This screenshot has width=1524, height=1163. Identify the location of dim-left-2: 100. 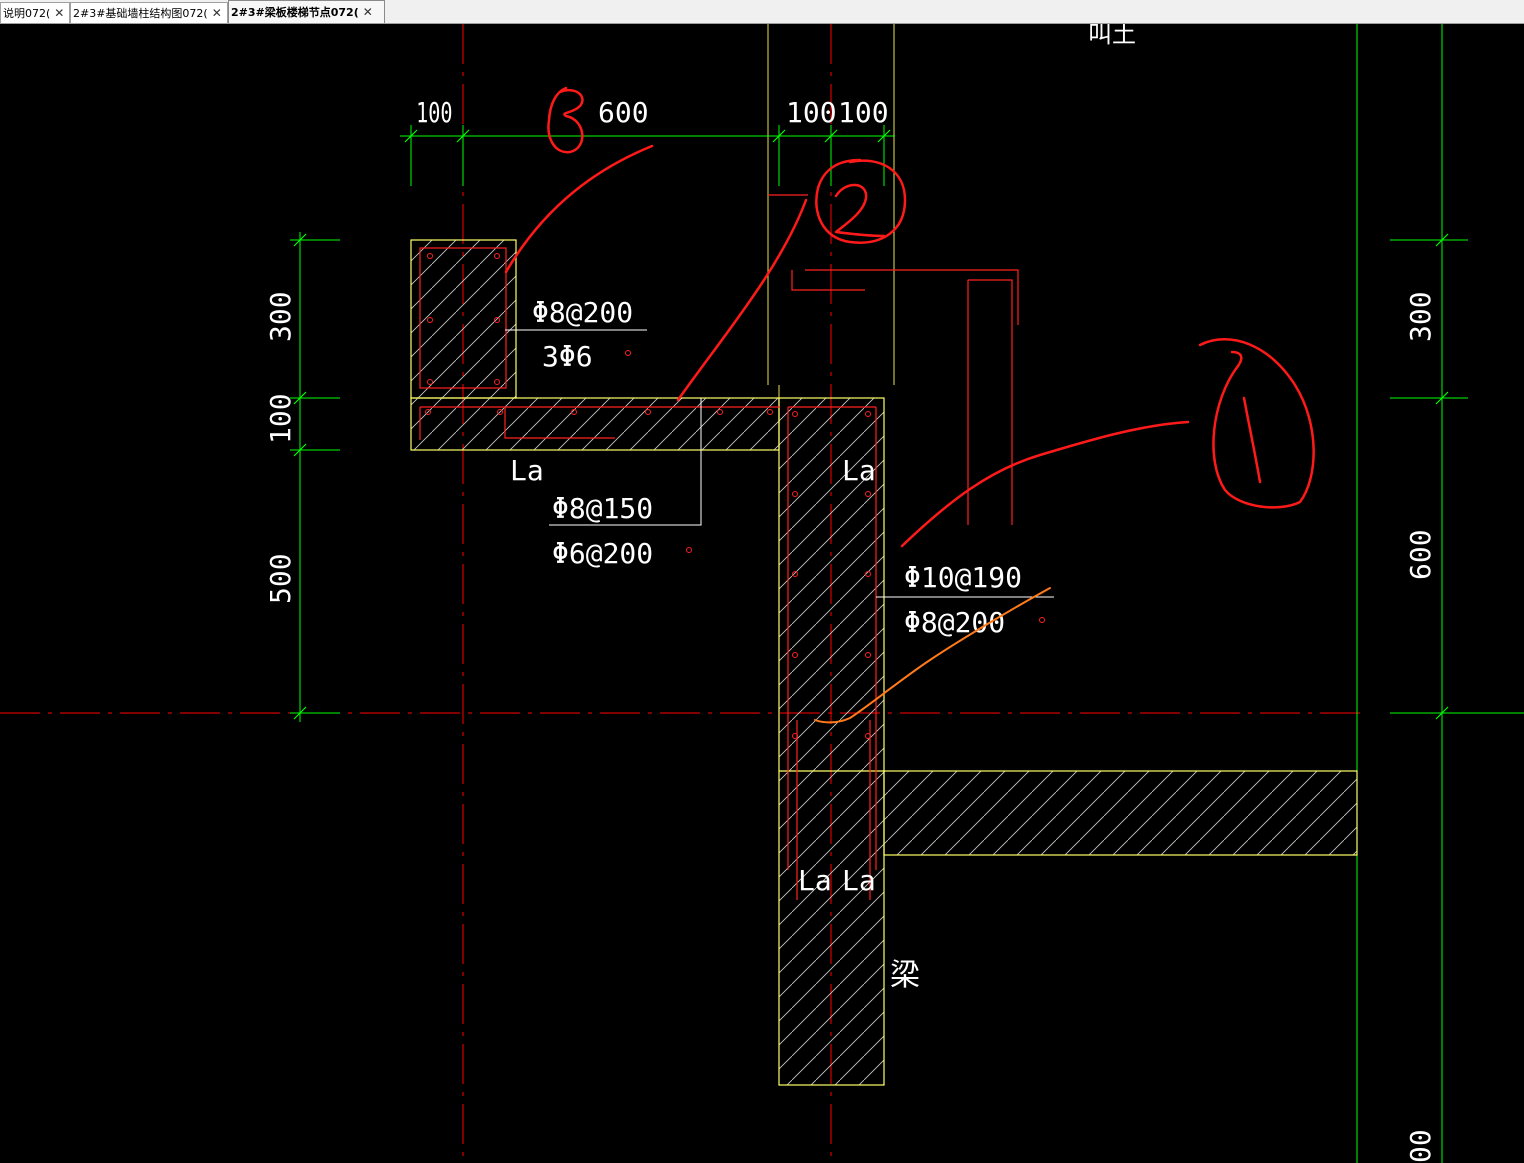
(280, 418).